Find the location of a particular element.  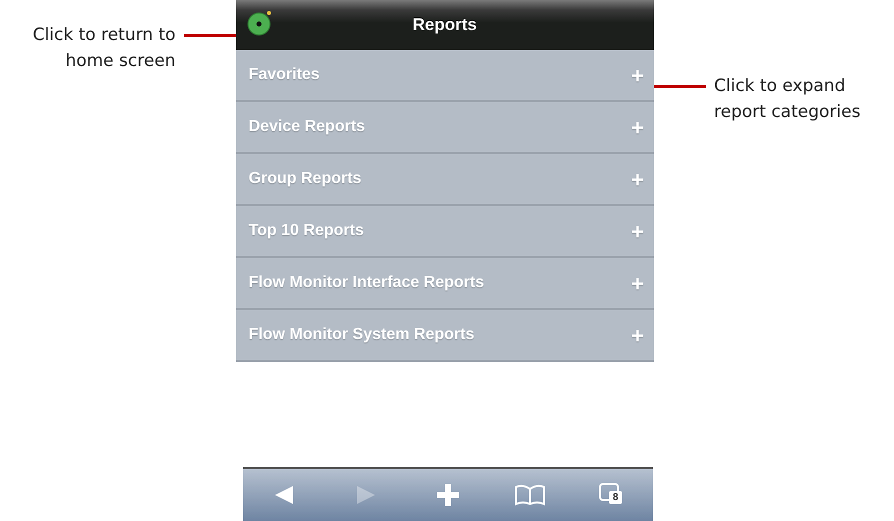

book-icon is located at coordinates (530, 495).